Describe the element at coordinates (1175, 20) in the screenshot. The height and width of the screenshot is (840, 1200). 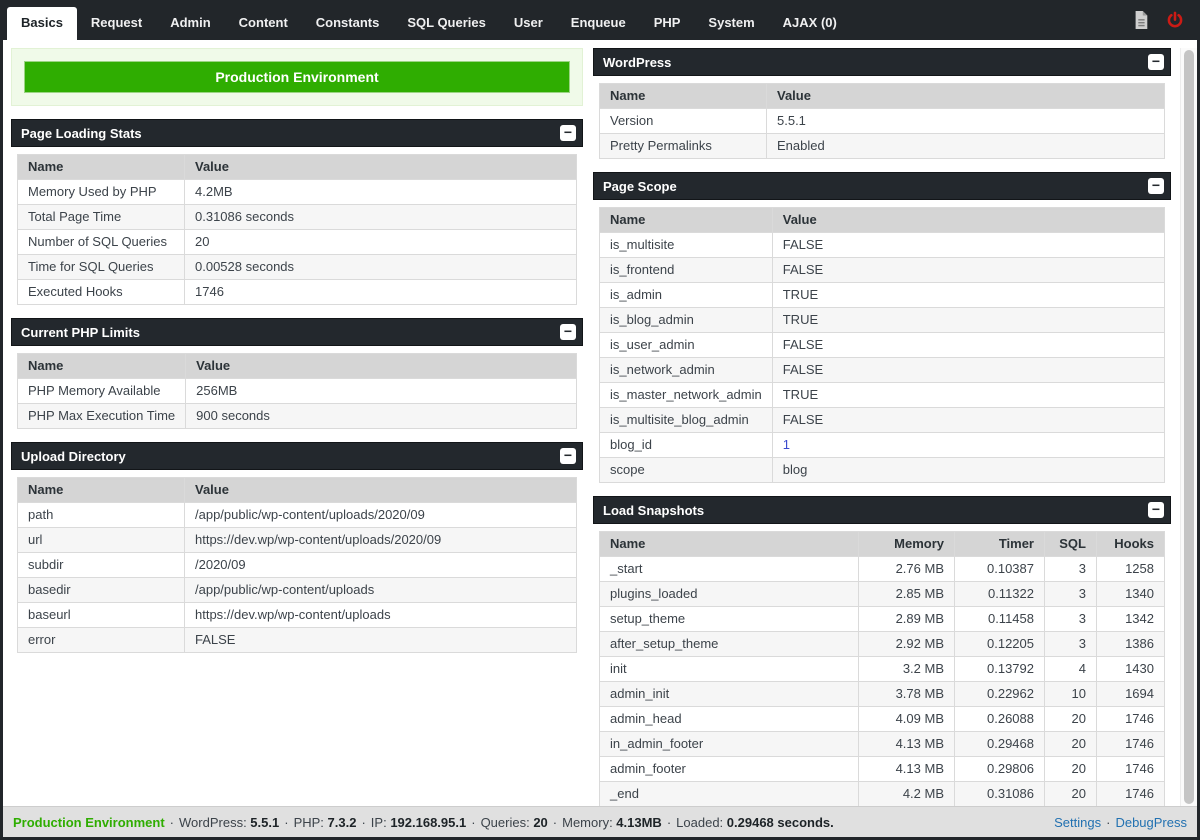
I see `power-icon` at that location.